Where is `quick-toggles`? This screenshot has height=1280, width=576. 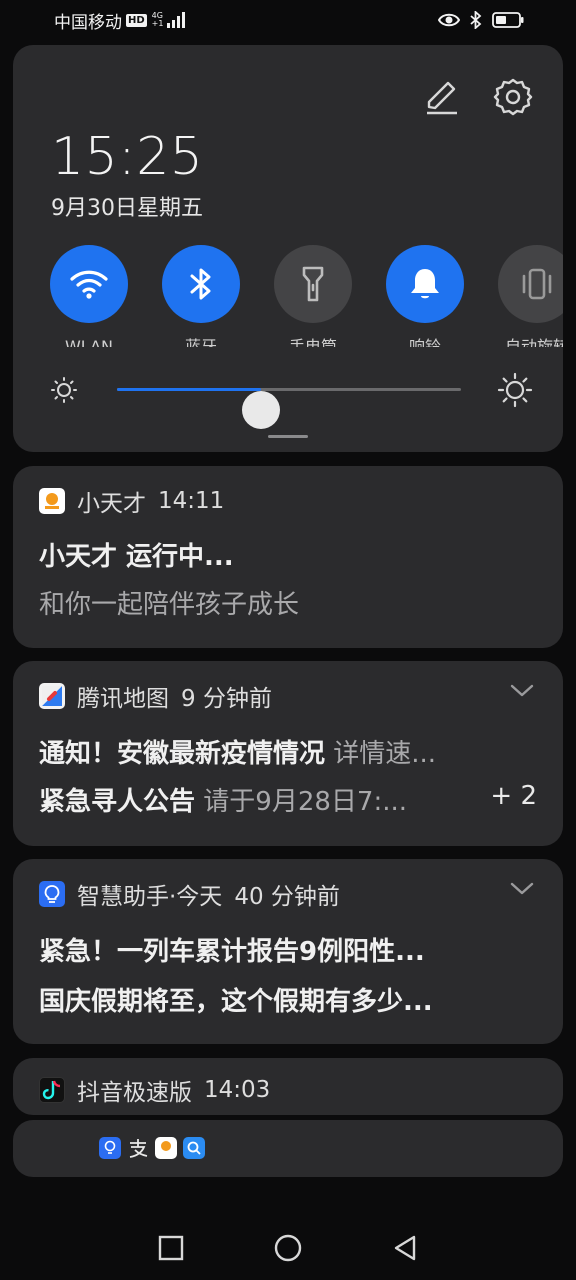 quick-toggles is located at coordinates (306, 284).